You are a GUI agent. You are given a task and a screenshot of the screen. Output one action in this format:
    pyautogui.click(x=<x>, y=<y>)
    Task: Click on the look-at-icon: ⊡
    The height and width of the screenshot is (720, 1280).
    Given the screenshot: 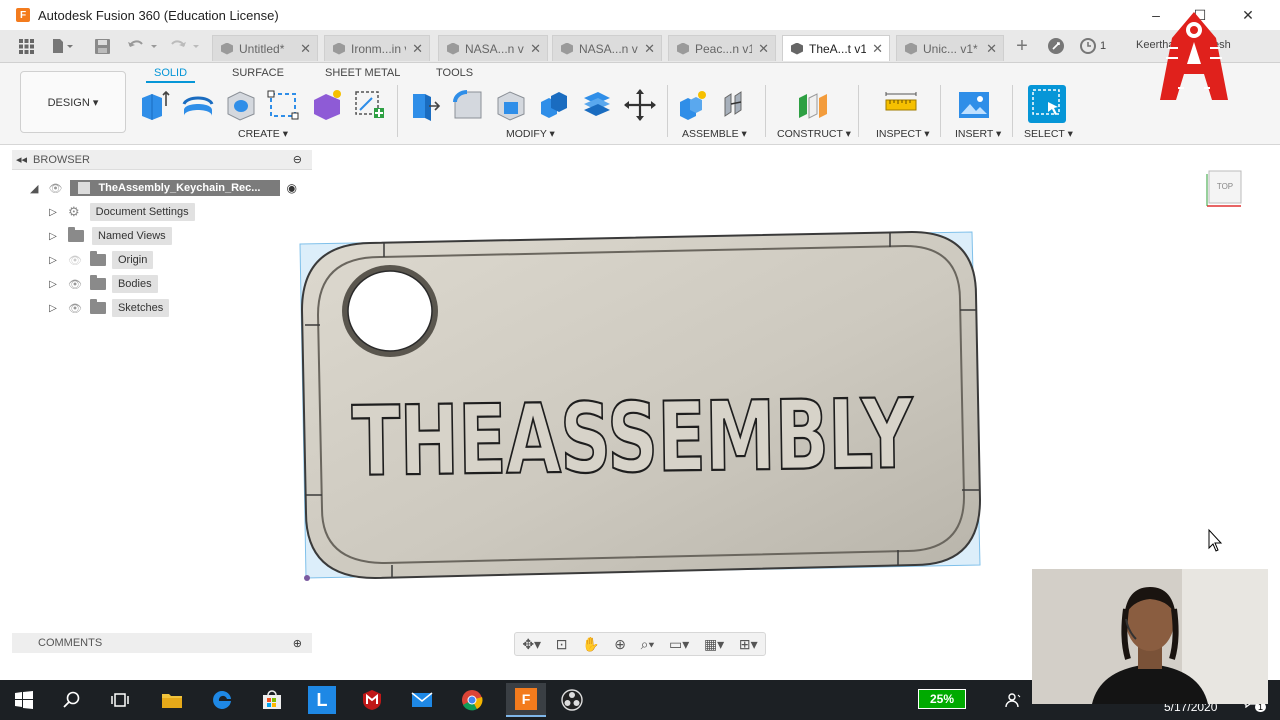 What is the action you would take?
    pyautogui.click(x=562, y=644)
    